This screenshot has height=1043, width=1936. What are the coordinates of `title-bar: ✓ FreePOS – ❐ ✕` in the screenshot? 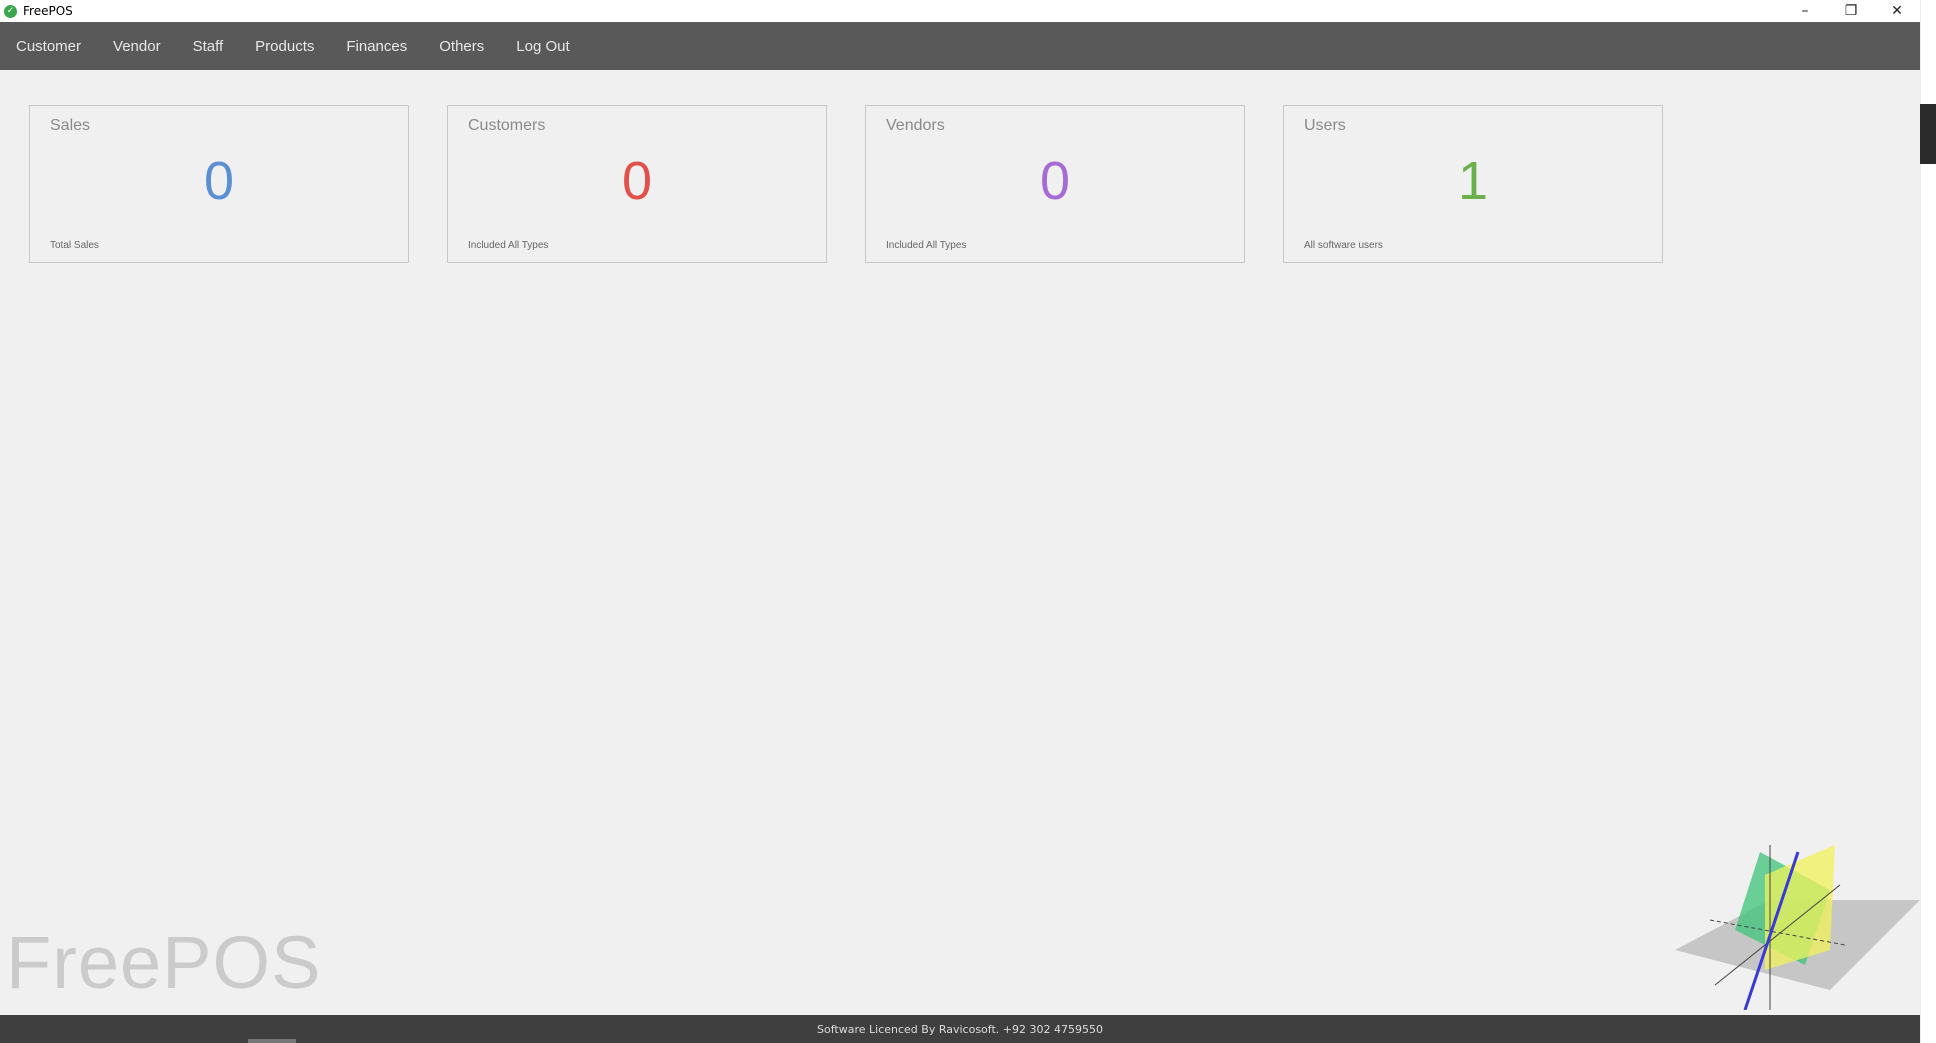 It's located at (960, 11).